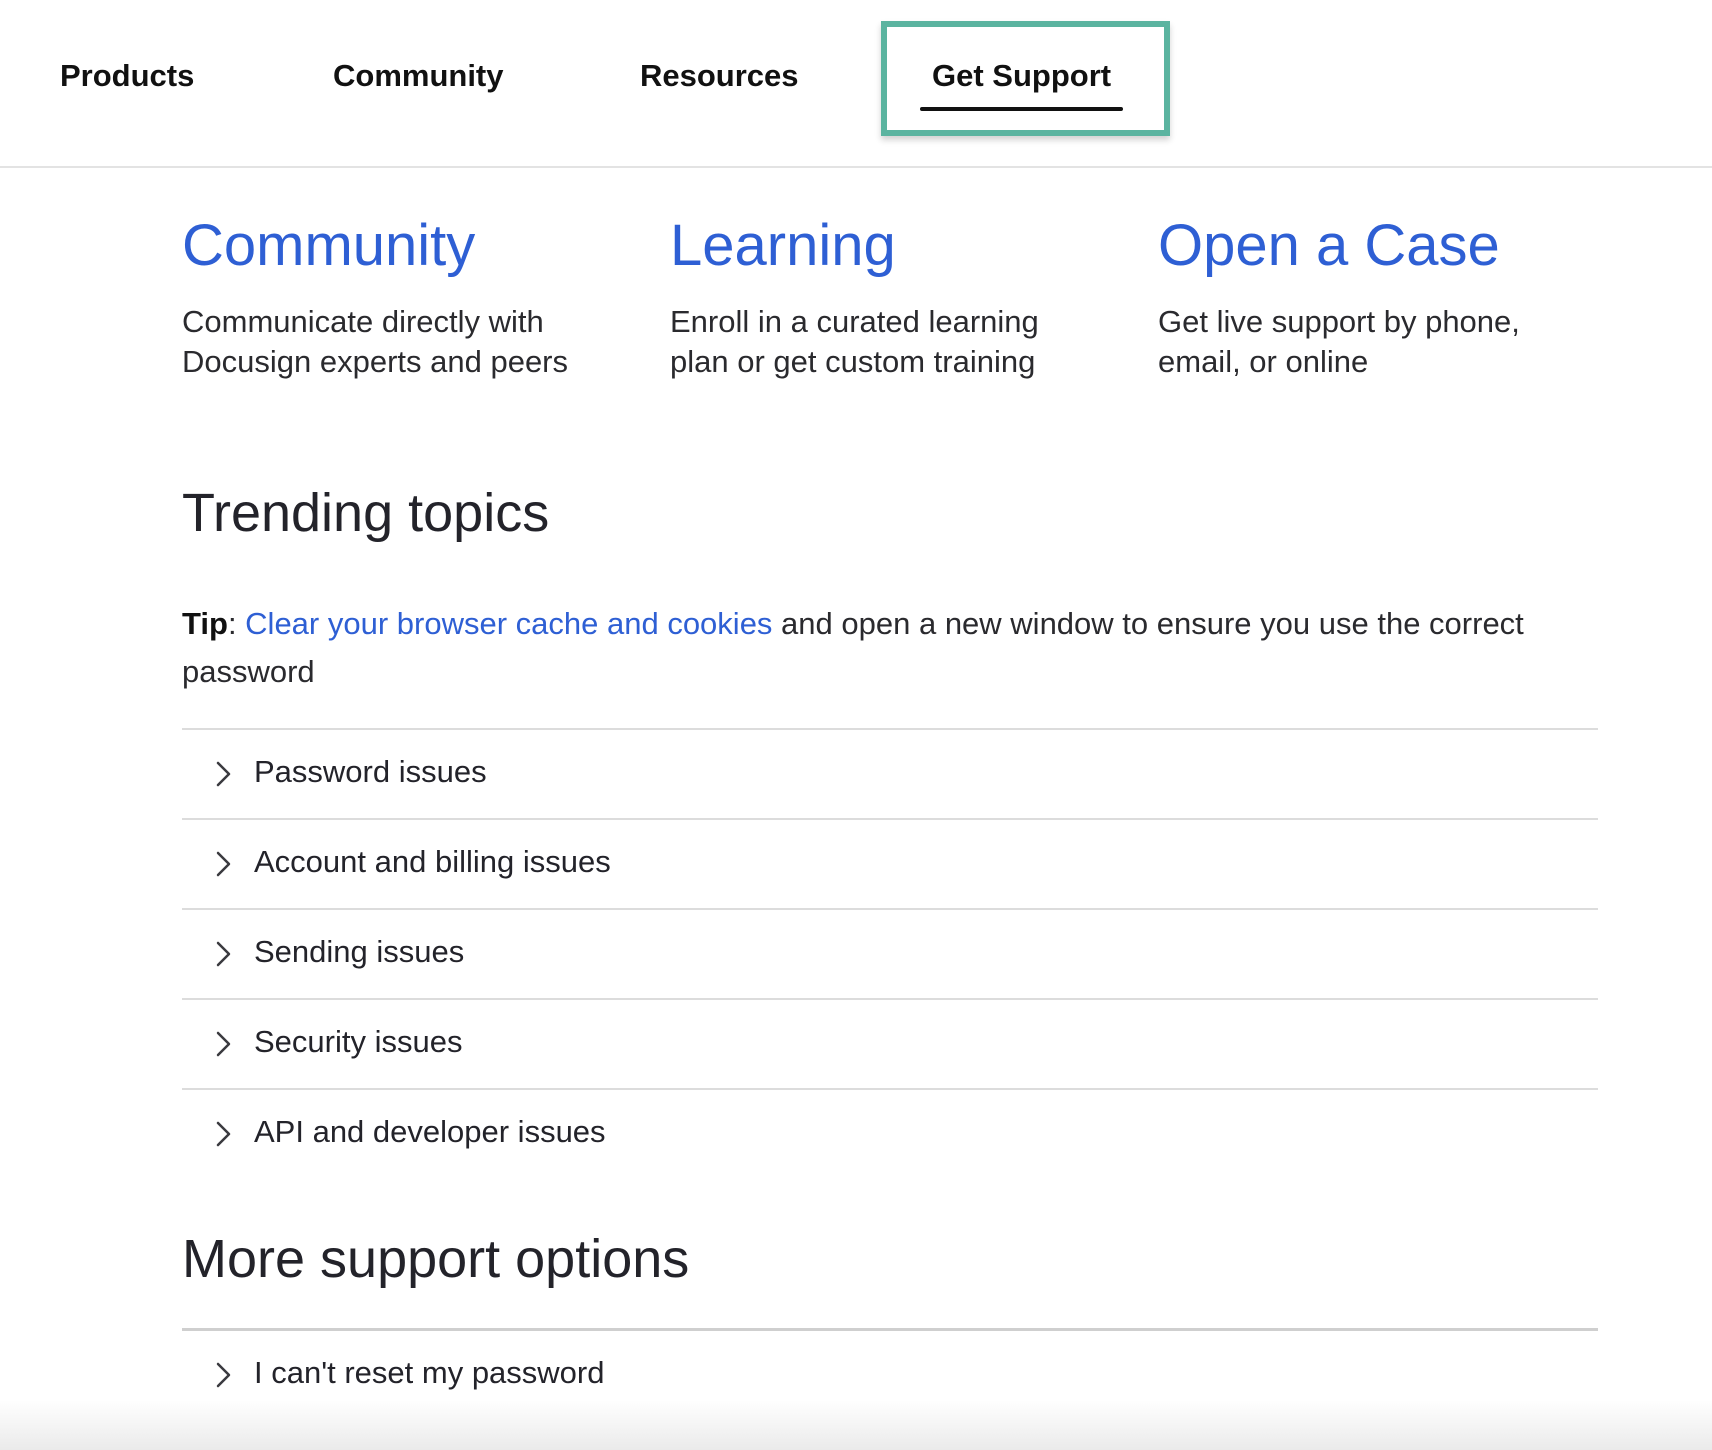 Image resolution: width=1712 pixels, height=1450 pixels. Describe the element at coordinates (432, 861) in the screenshot. I see `accordion-label: Account and billing issues` at that location.